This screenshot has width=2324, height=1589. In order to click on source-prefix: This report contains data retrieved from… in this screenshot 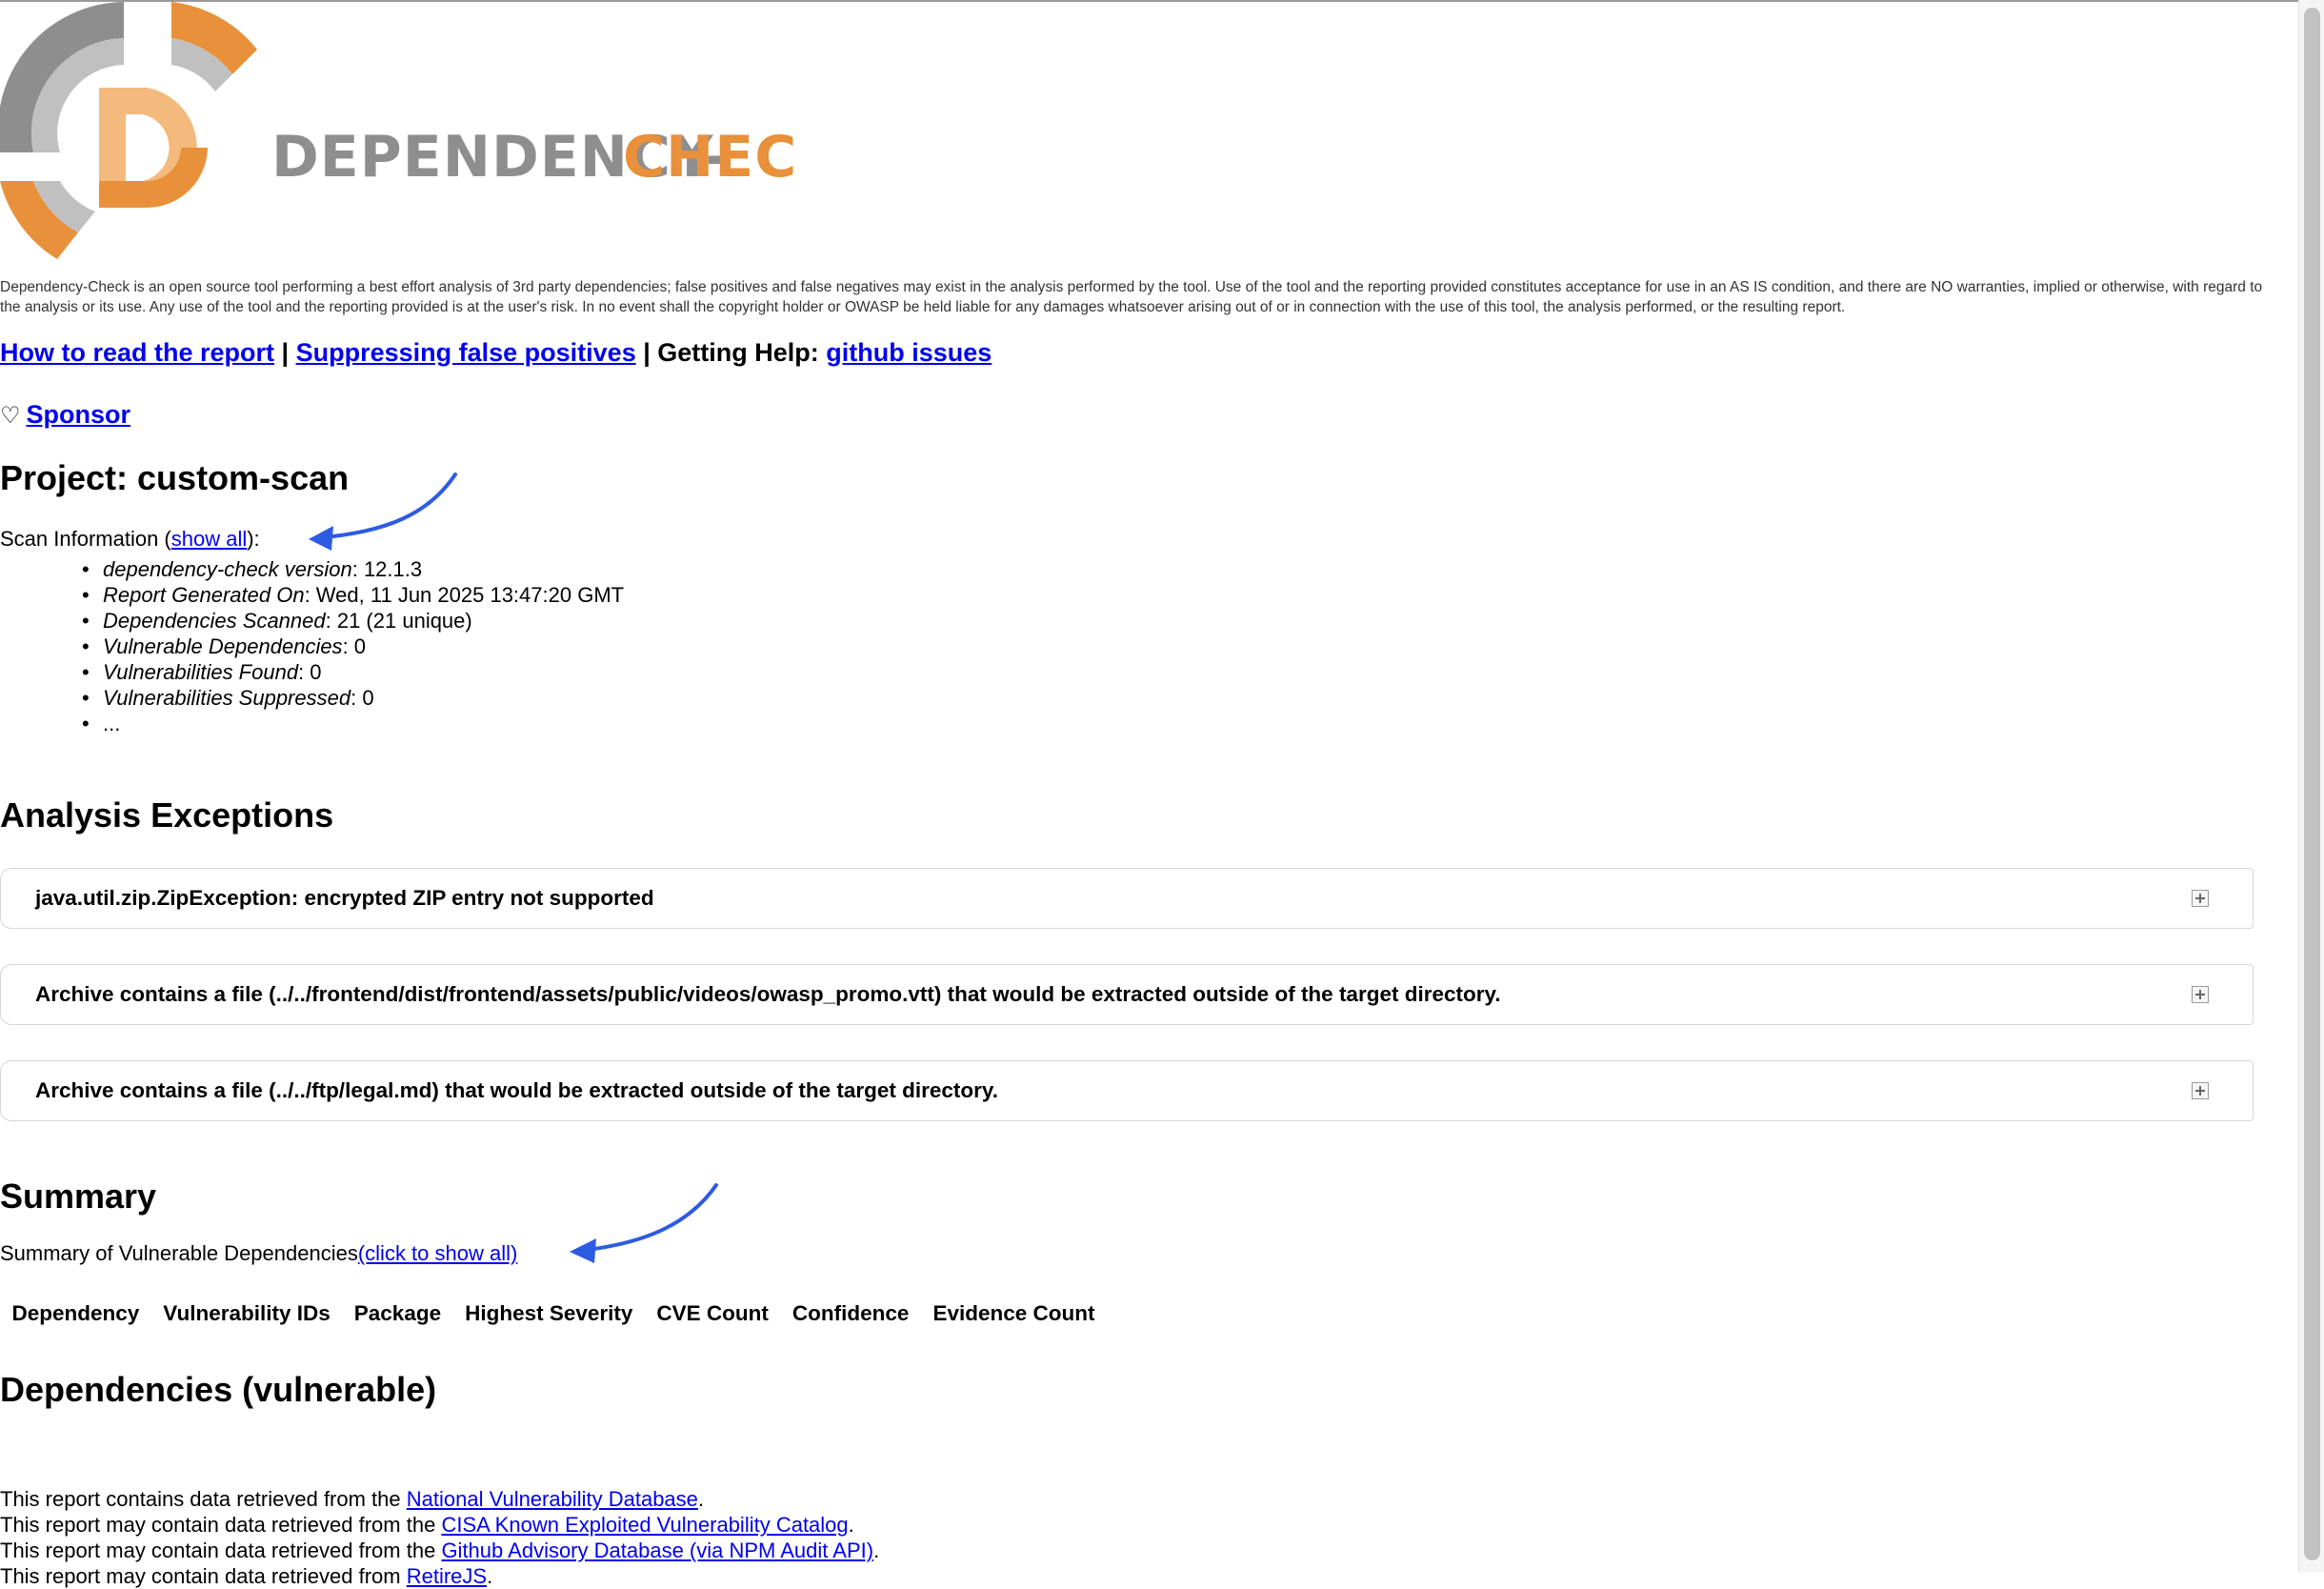, I will do `click(203, 1499)`.